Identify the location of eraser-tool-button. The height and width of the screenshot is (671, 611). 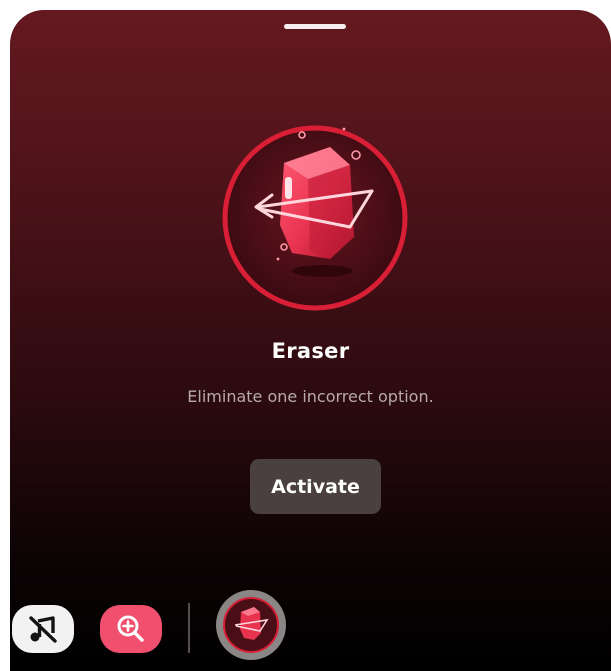
(251, 625).